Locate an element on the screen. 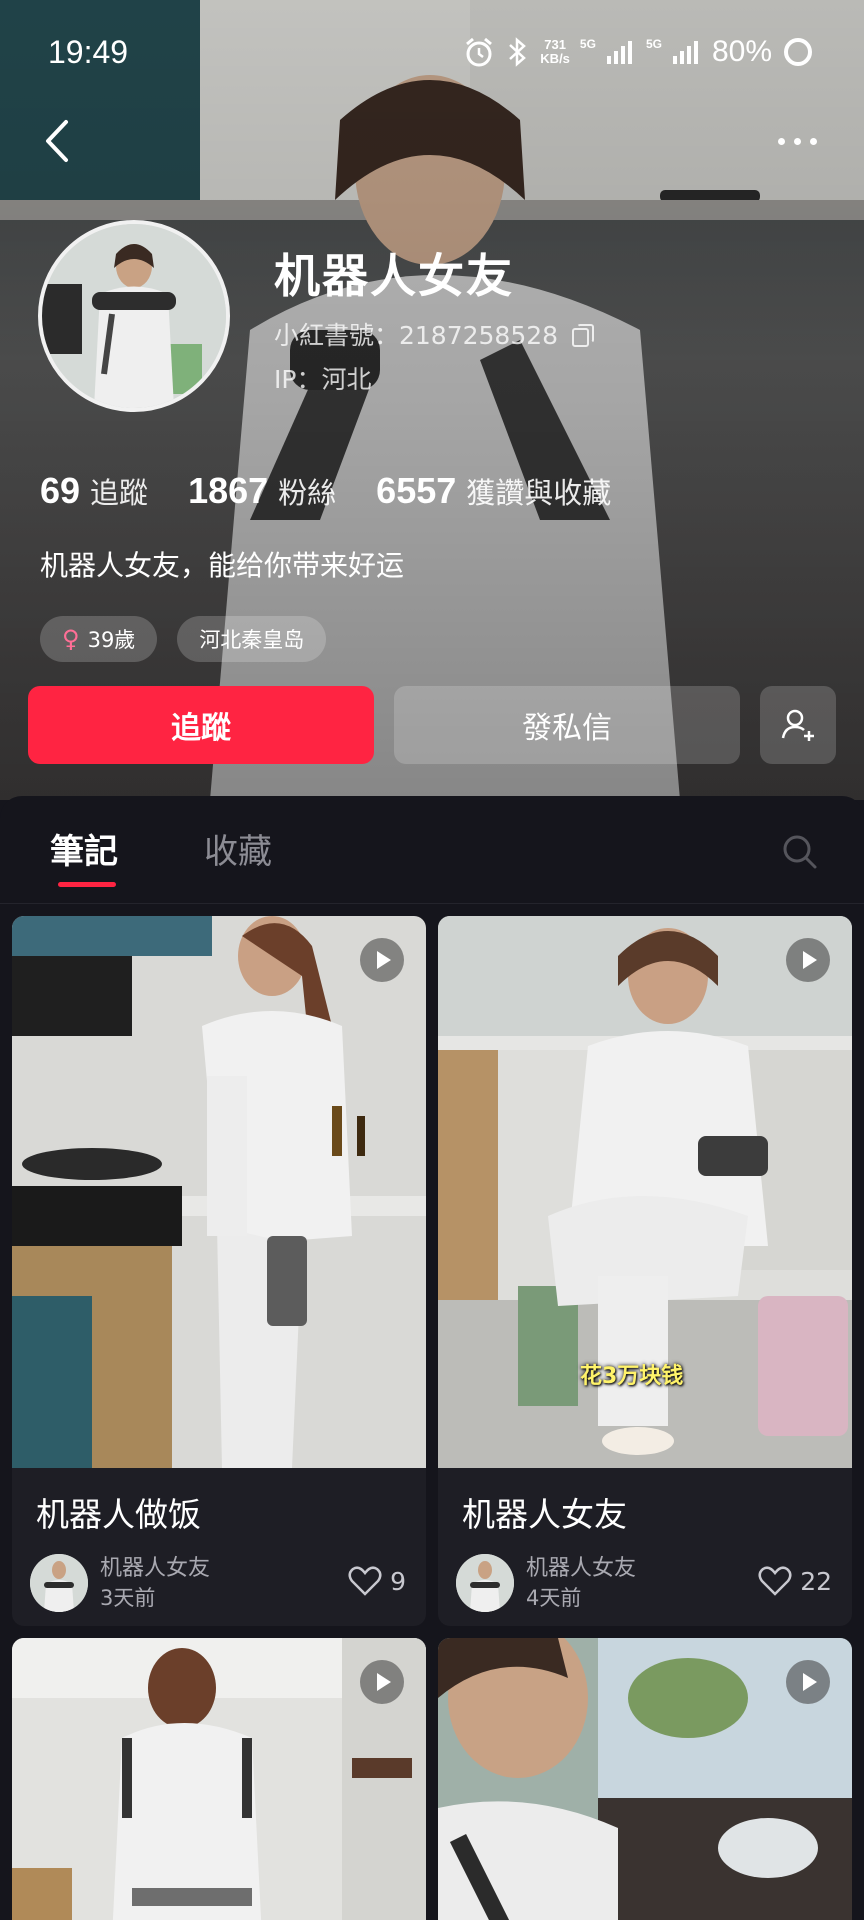 This screenshot has width=864, height=1920. copy-icon is located at coordinates (582, 335).